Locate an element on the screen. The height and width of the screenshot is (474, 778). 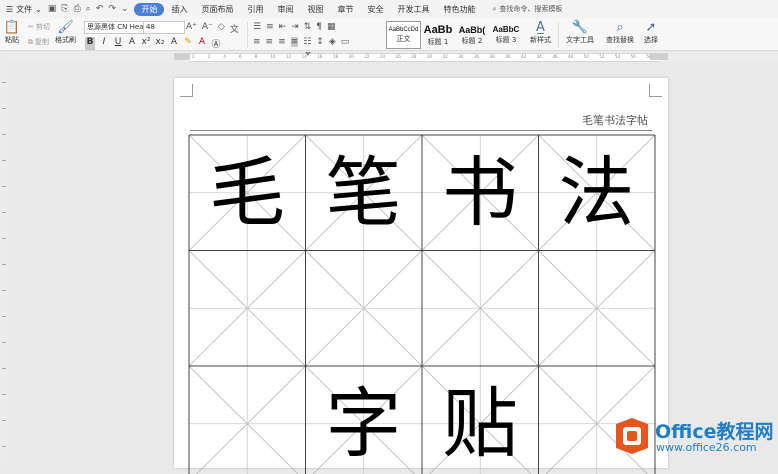
style-heading-1: AaBb 标题 1 is located at coordinates (438, 35).